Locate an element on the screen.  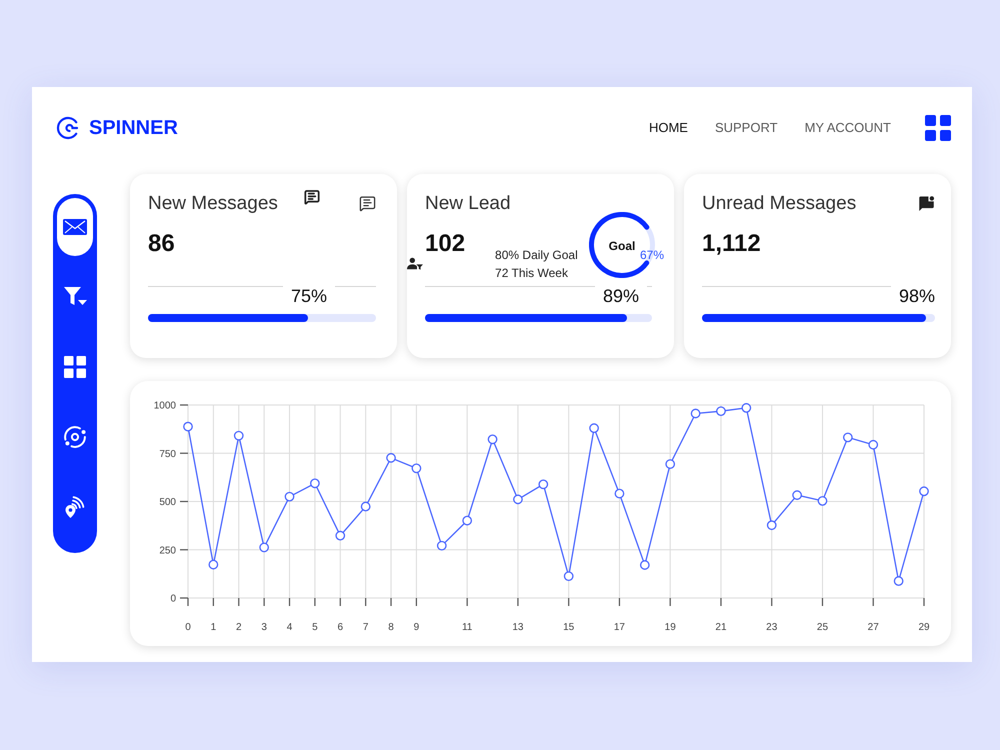
axis-label: 4 is located at coordinates (289, 627).